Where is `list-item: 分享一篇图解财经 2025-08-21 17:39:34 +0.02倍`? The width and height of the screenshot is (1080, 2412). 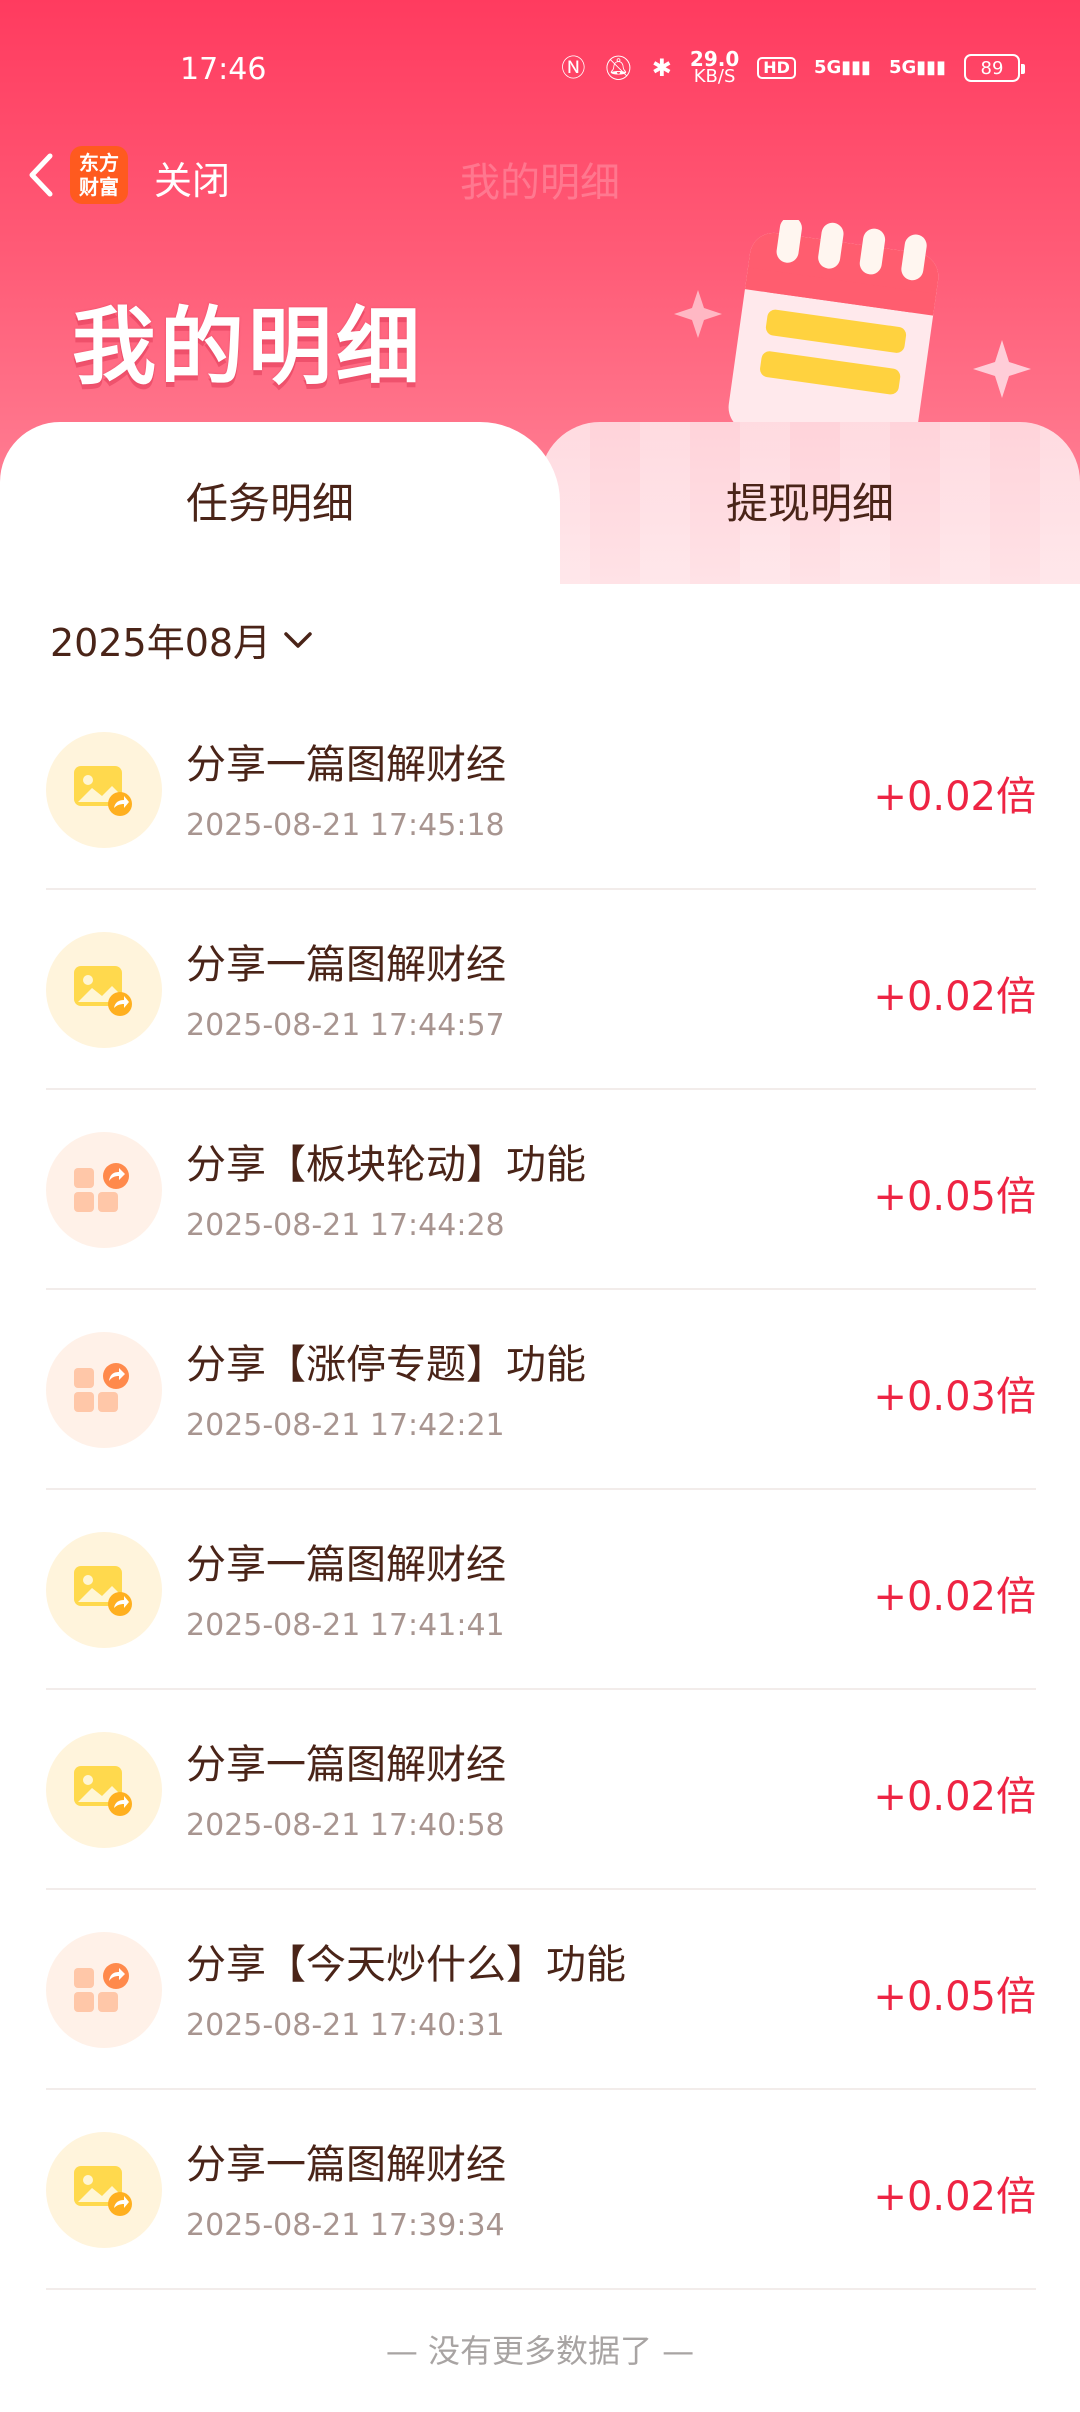 list-item: 分享一篇图解财经 2025-08-21 17:39:34 +0.02倍 is located at coordinates (541, 2190).